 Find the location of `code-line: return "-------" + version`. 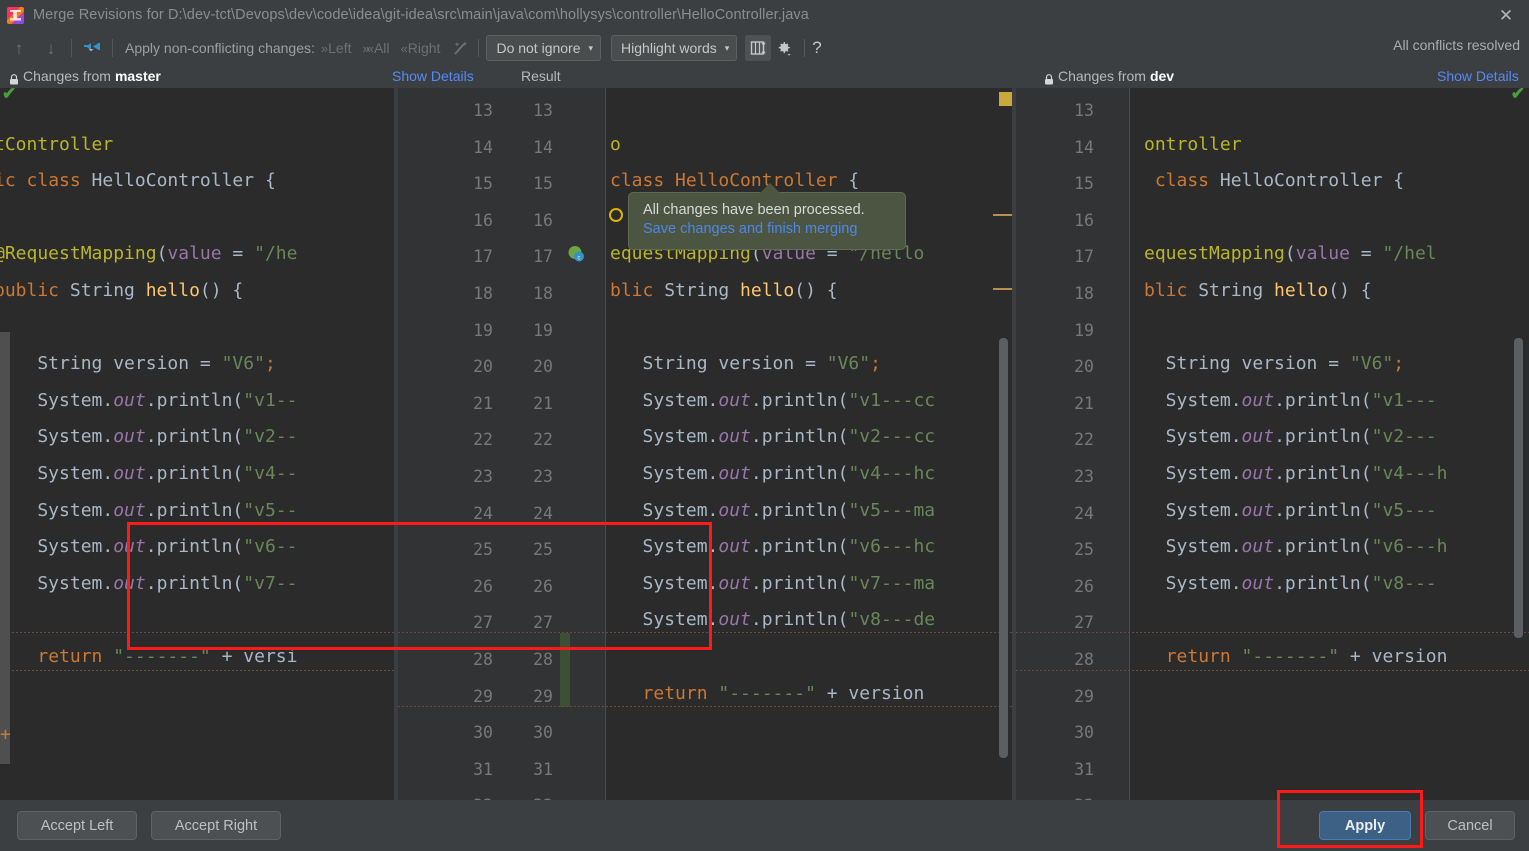

code-line: return "-------" + version is located at coordinates (1296, 656).